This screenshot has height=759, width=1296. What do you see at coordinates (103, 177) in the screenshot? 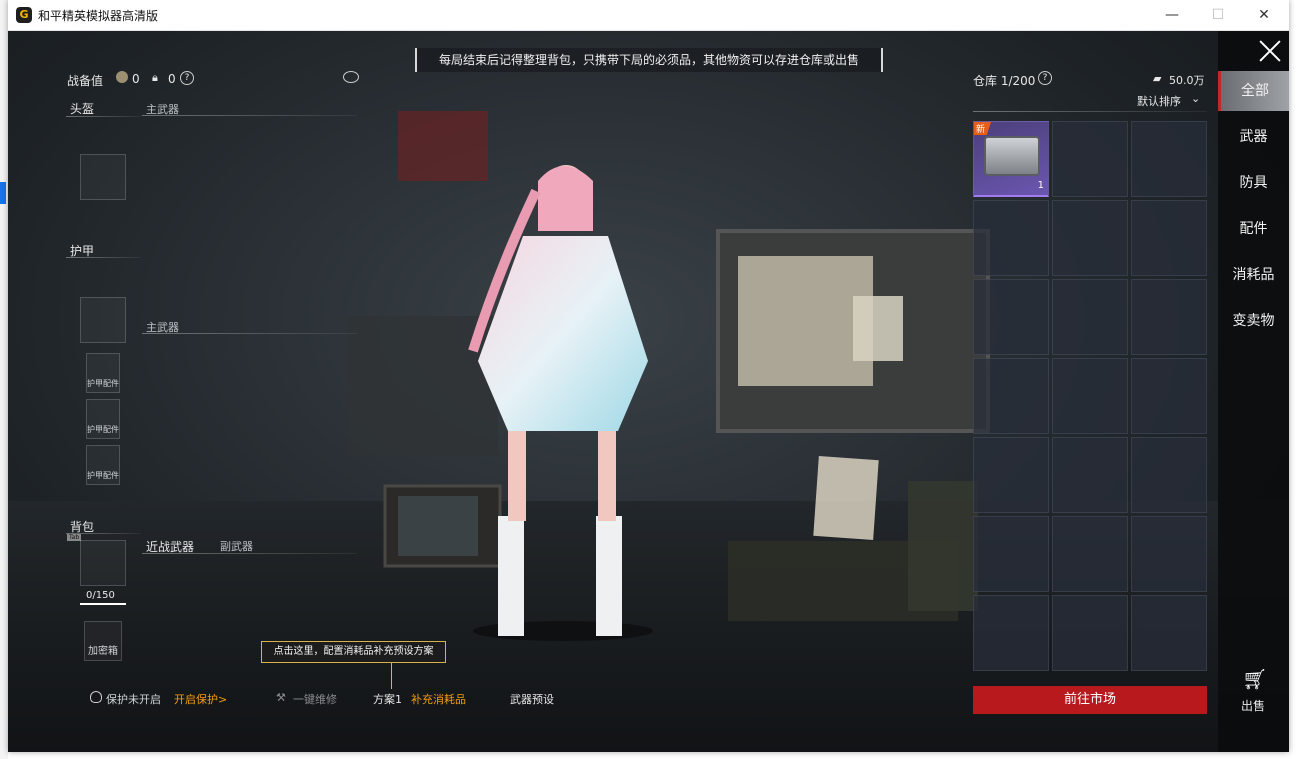
I see `helmet-slot` at bounding box center [103, 177].